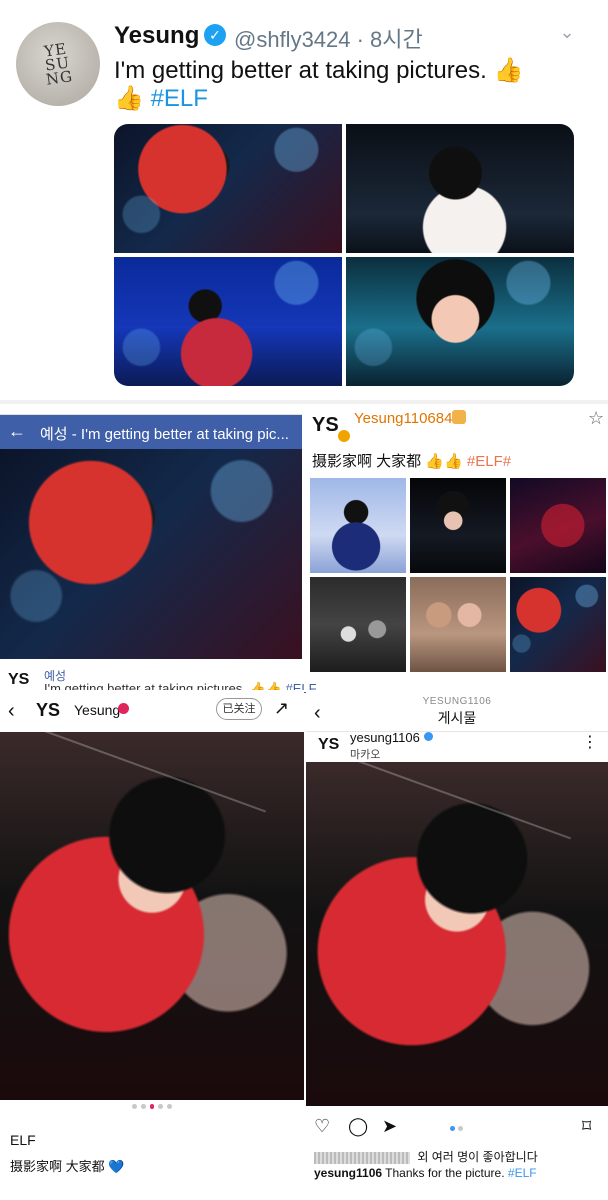  Describe the element at coordinates (151, 554) in the screenshot. I see `facebook-post-image` at that location.